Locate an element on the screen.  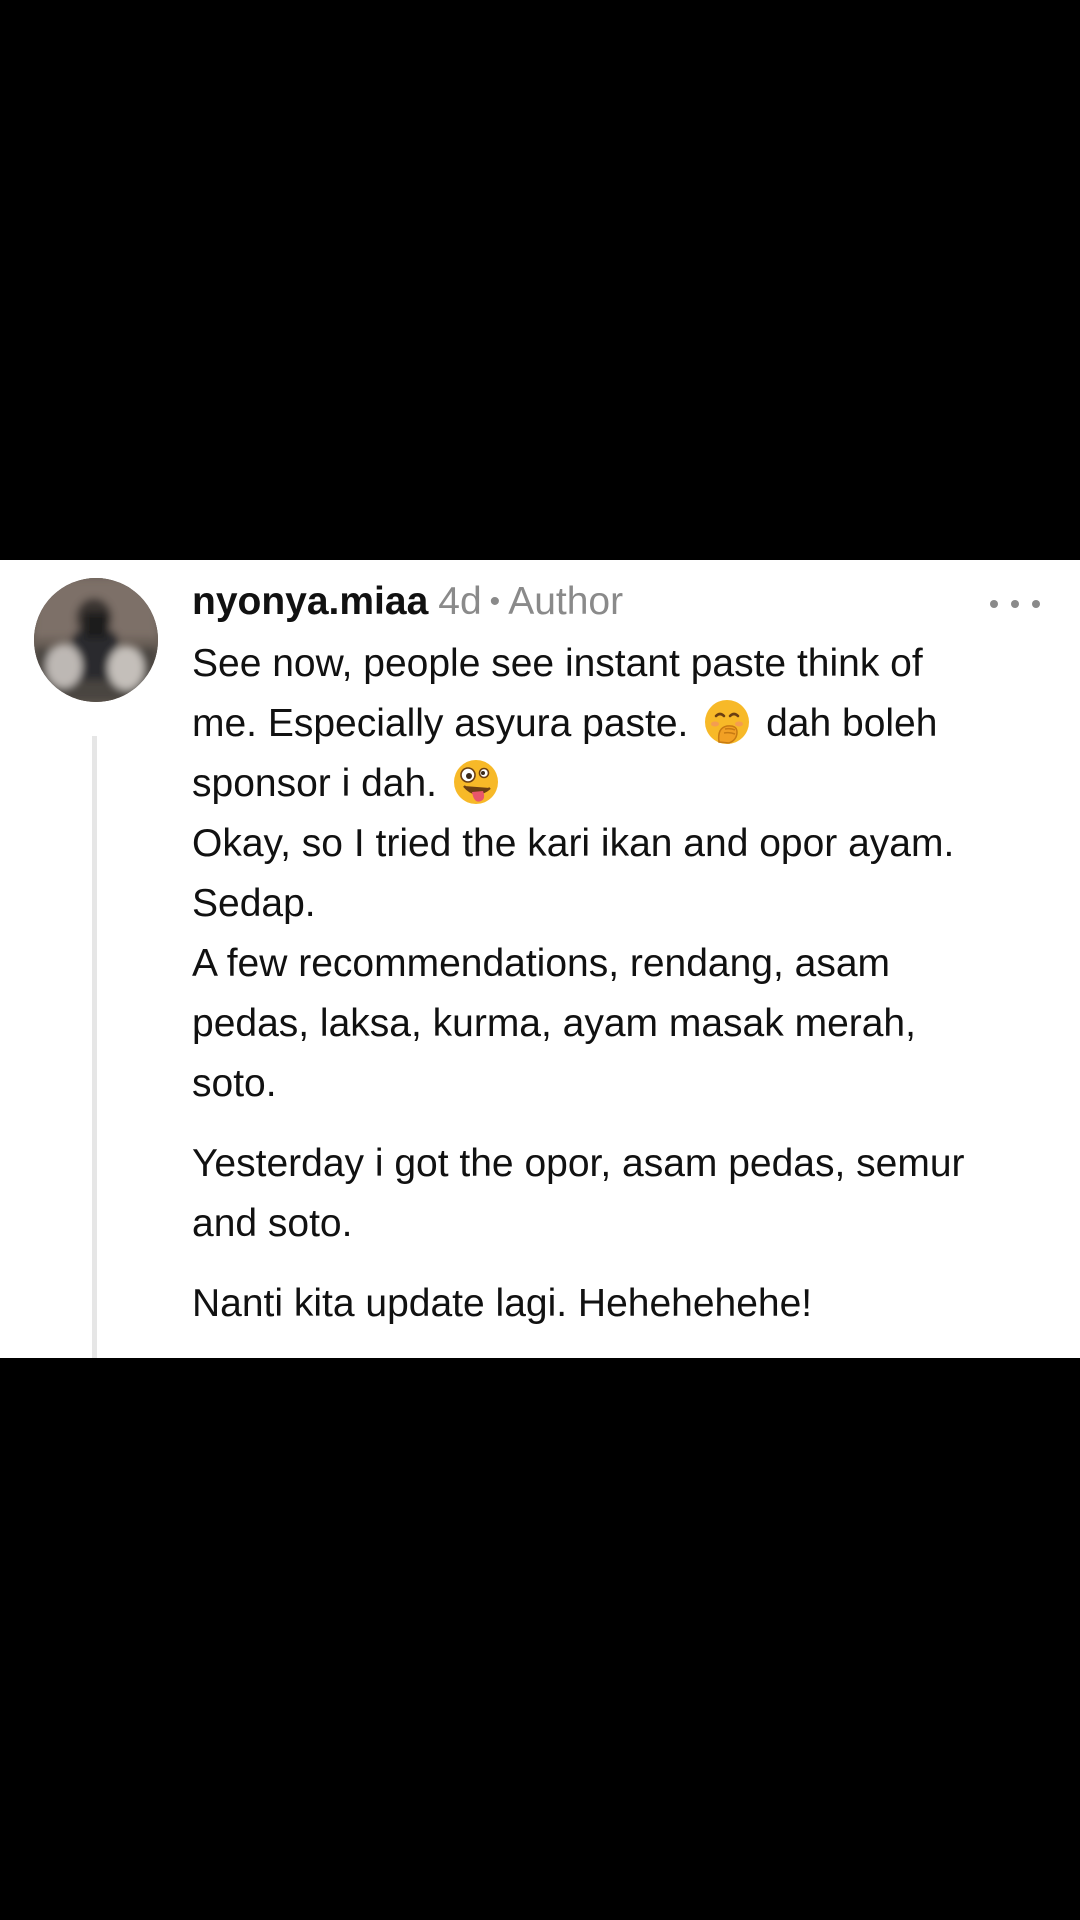
comment-line: sponsor i dah. is located at coordinates (612, 784).